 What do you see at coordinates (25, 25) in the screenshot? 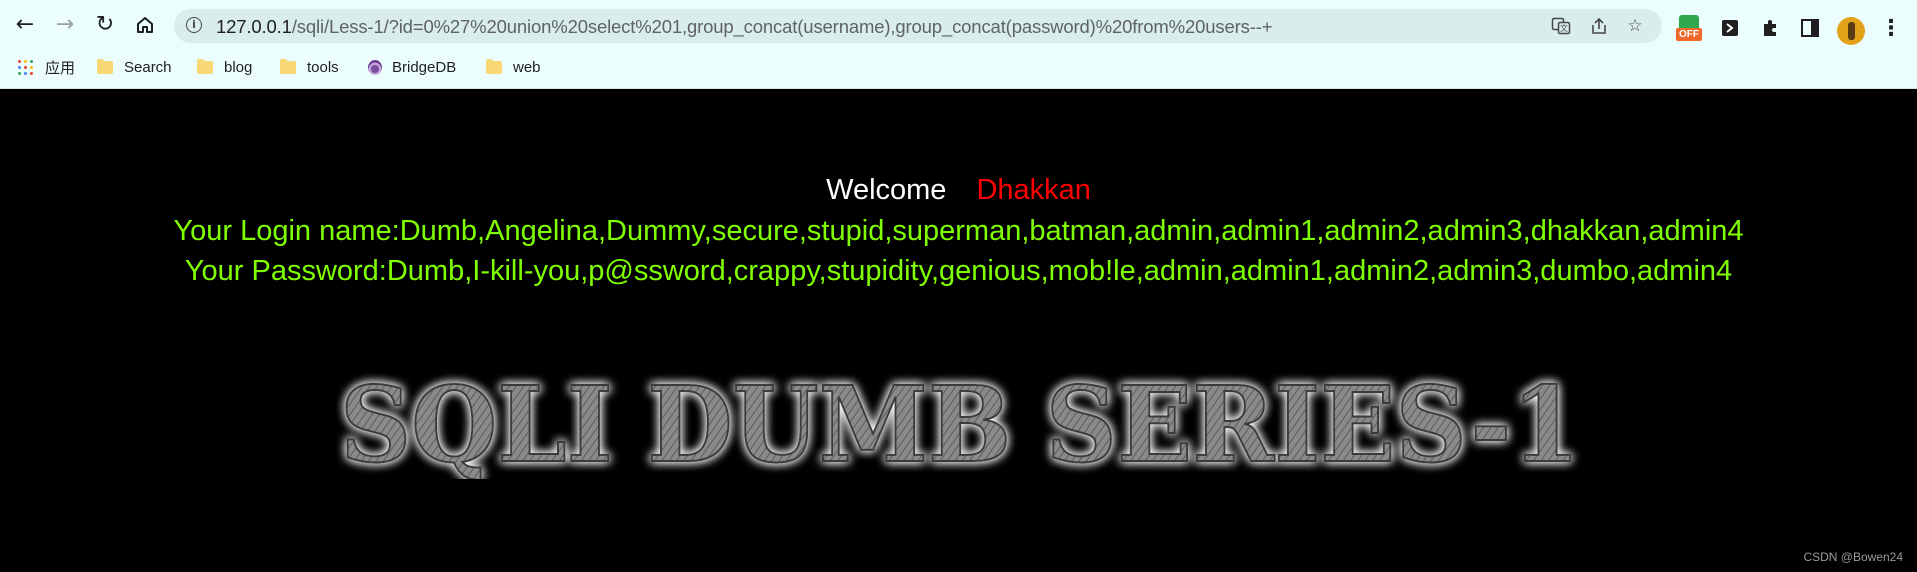
I see `back-arrow-icon: ←` at bounding box center [25, 25].